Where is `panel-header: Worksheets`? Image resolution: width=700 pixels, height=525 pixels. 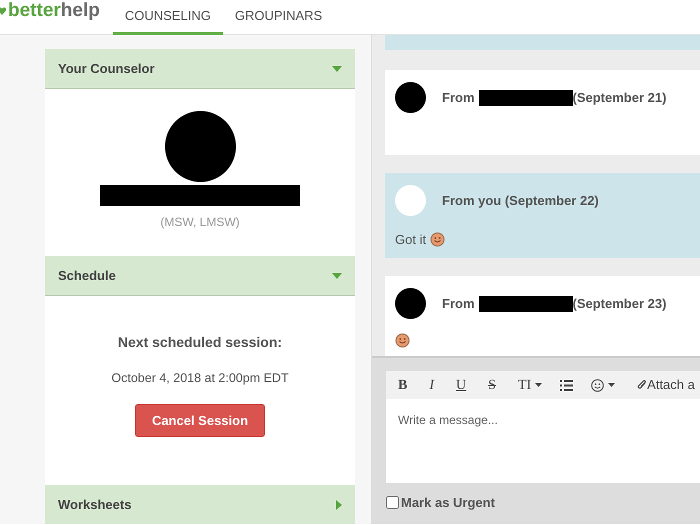 panel-header: Worksheets is located at coordinates (200, 504).